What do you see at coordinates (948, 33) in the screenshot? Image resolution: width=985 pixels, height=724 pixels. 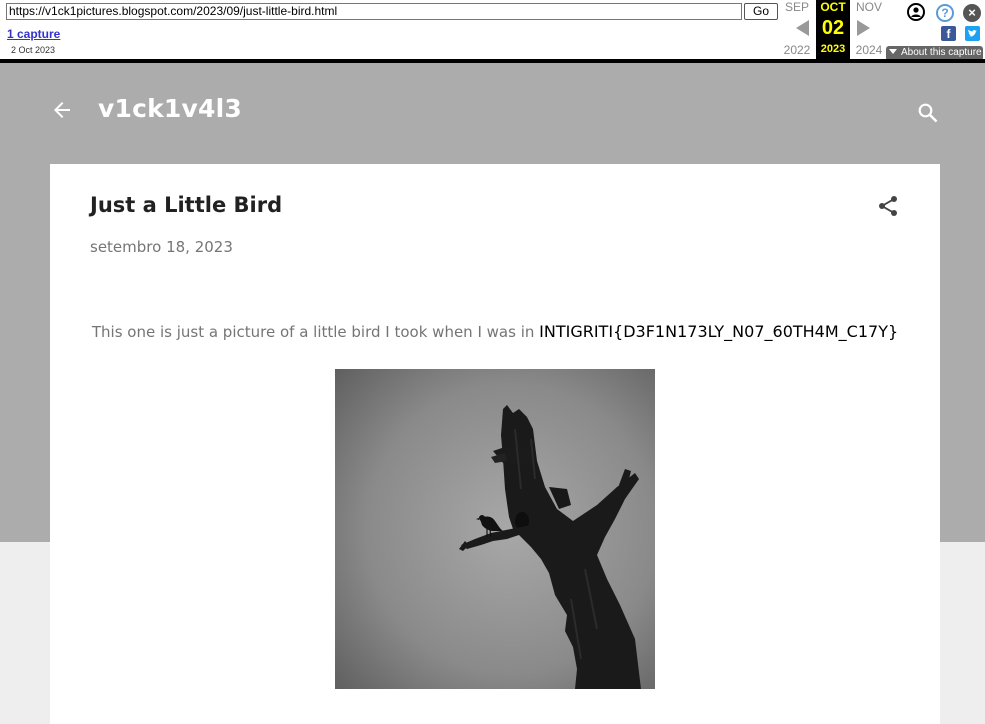 I see `facebook-icon: f` at bounding box center [948, 33].